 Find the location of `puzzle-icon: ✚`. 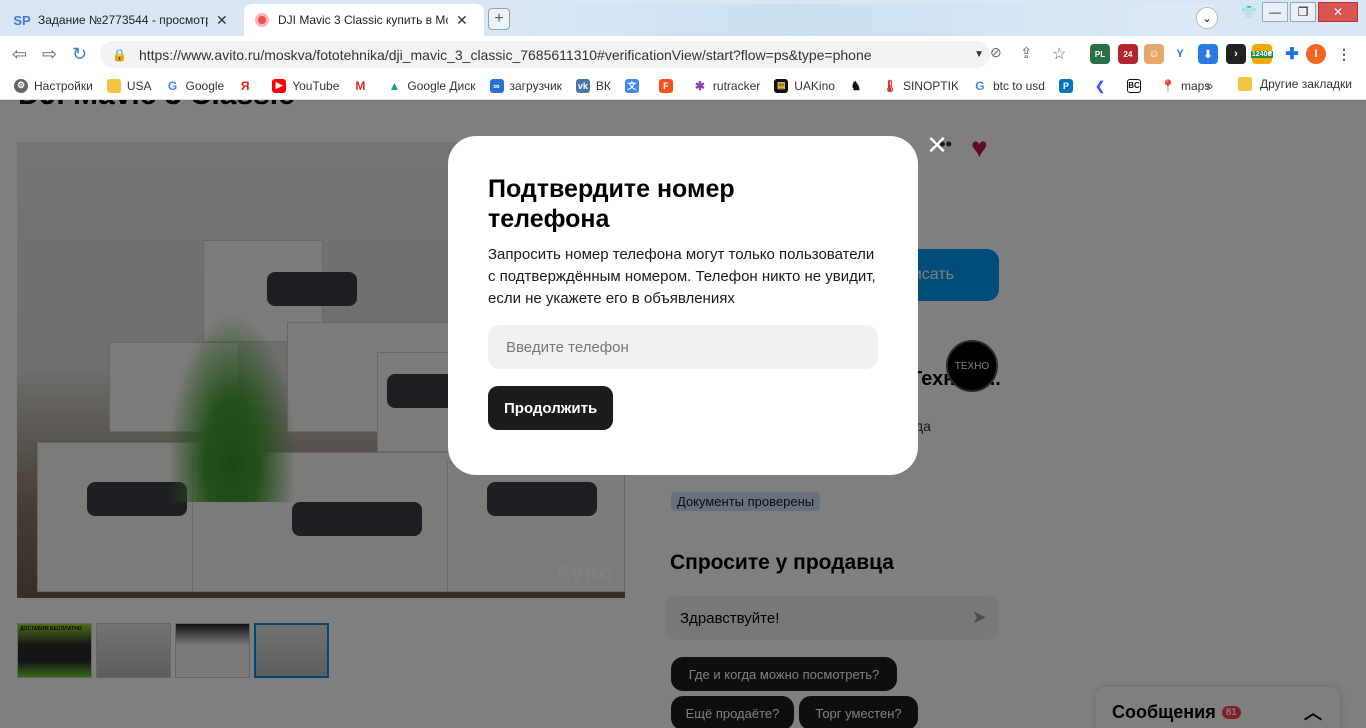

puzzle-icon: ✚ is located at coordinates (1292, 54).